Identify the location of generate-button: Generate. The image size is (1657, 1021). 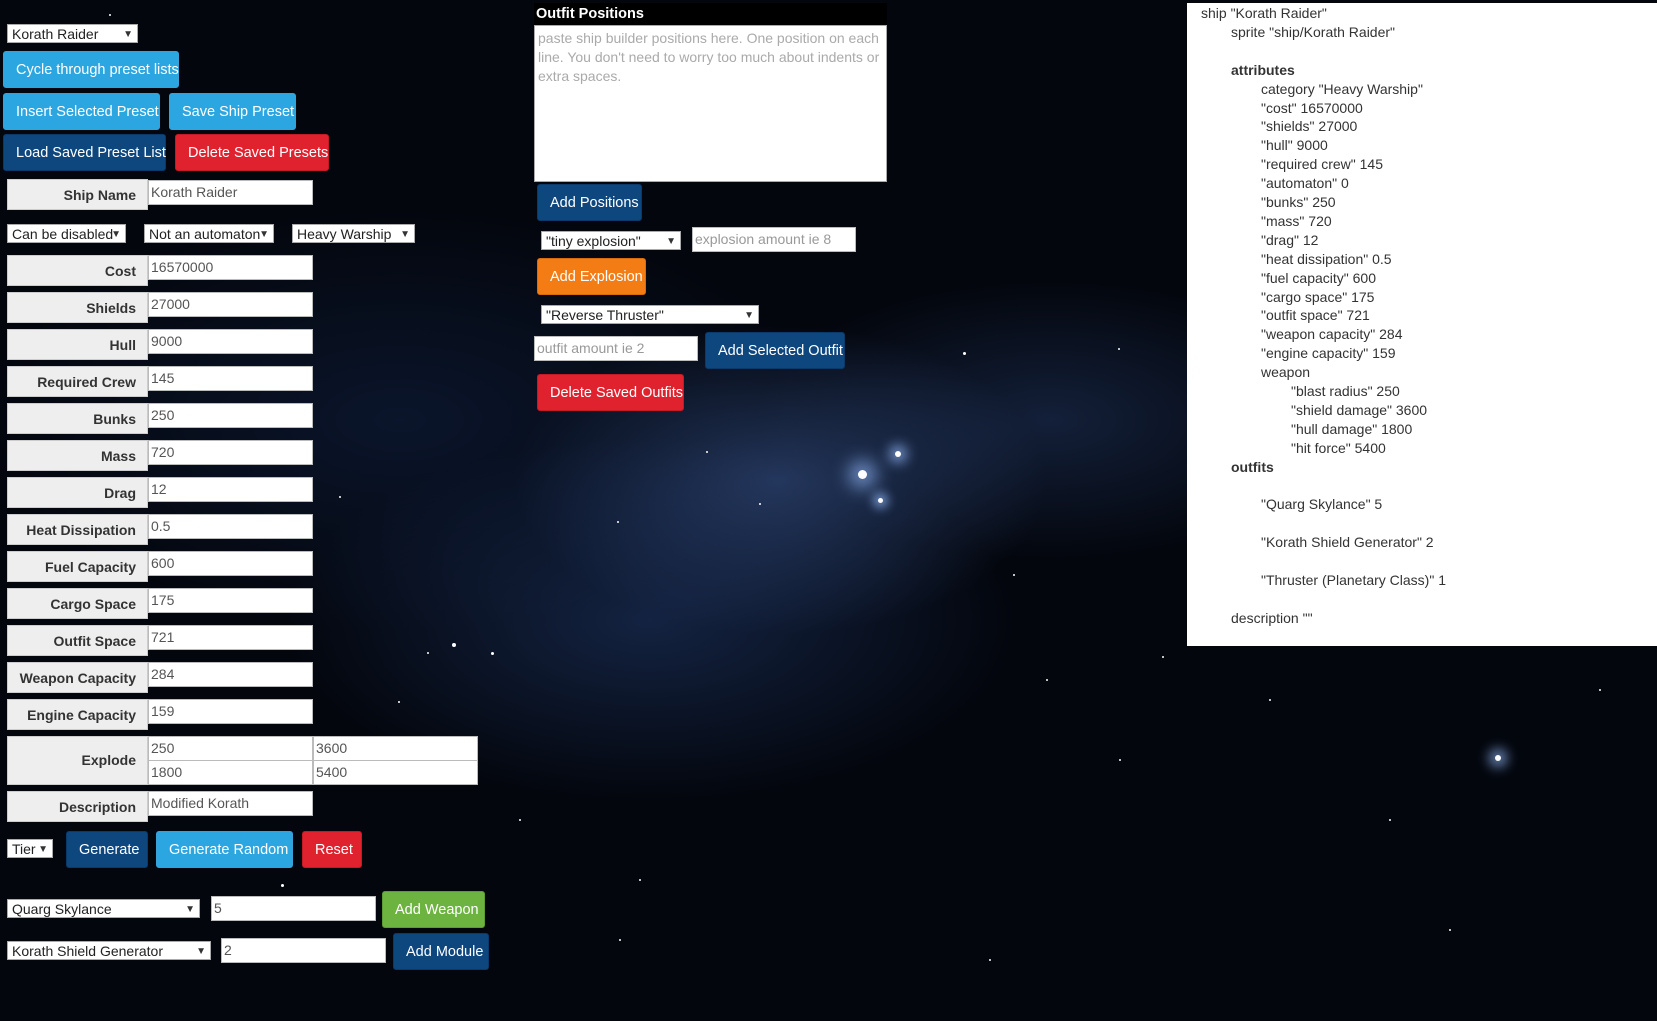
(107, 849).